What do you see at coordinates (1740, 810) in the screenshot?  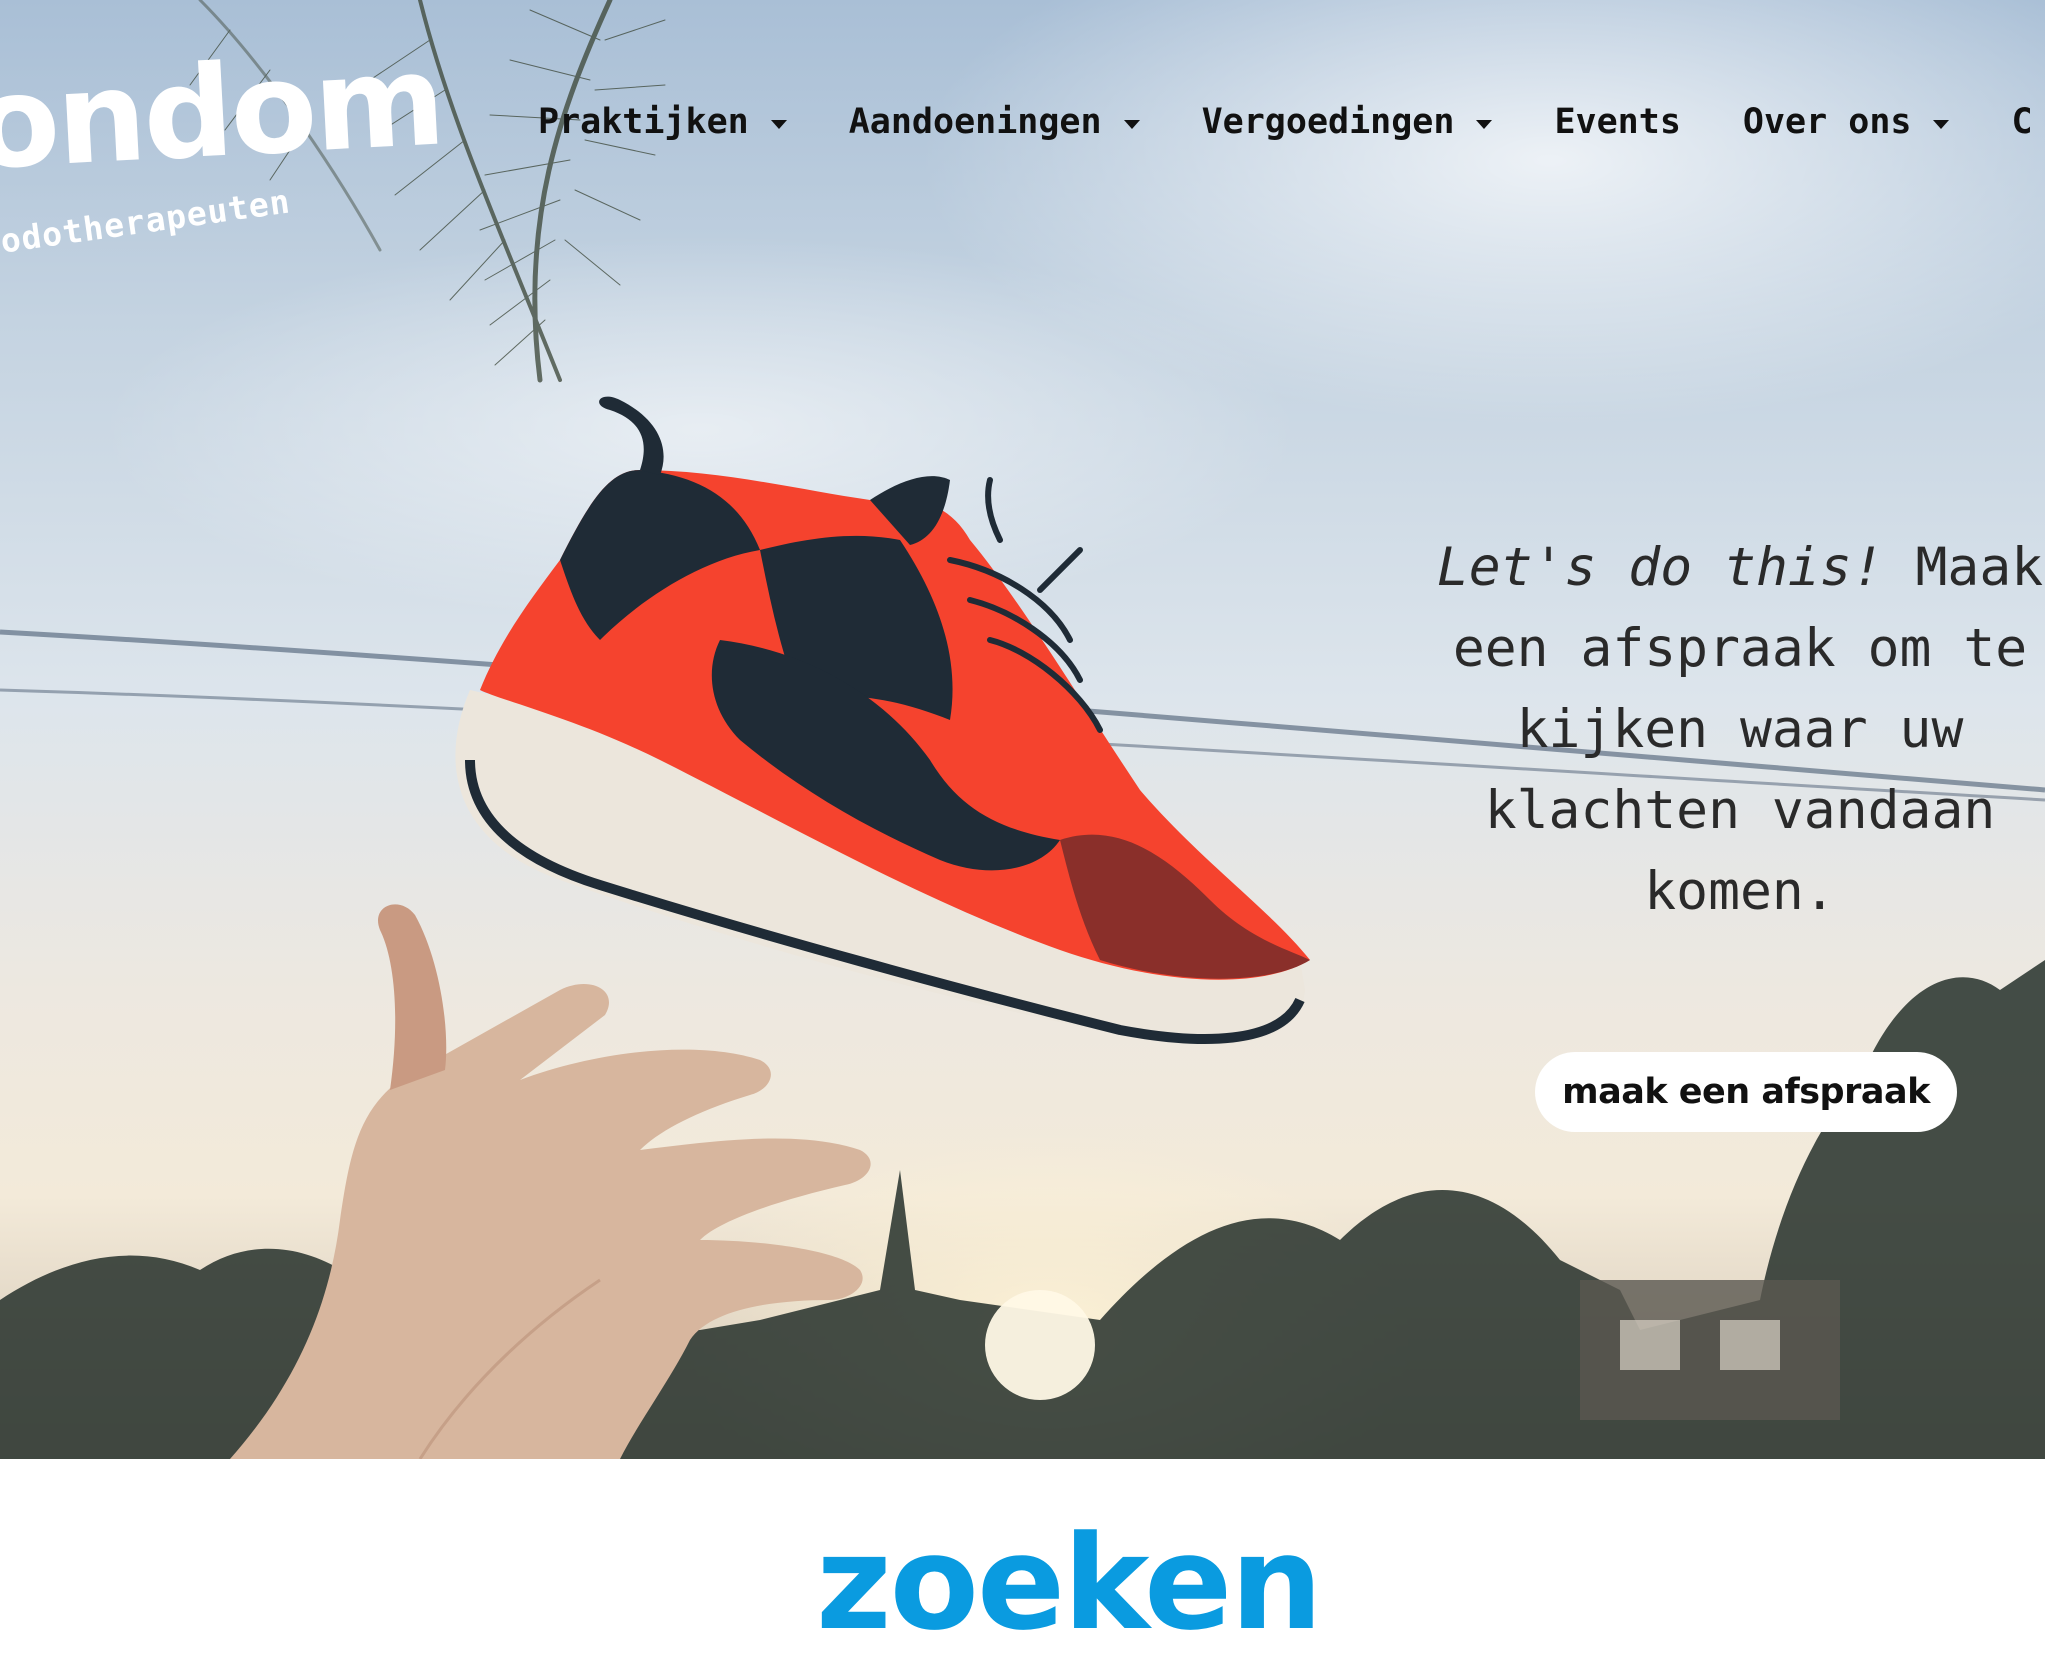 I see `tagline-line-4: klachten vandaan` at bounding box center [1740, 810].